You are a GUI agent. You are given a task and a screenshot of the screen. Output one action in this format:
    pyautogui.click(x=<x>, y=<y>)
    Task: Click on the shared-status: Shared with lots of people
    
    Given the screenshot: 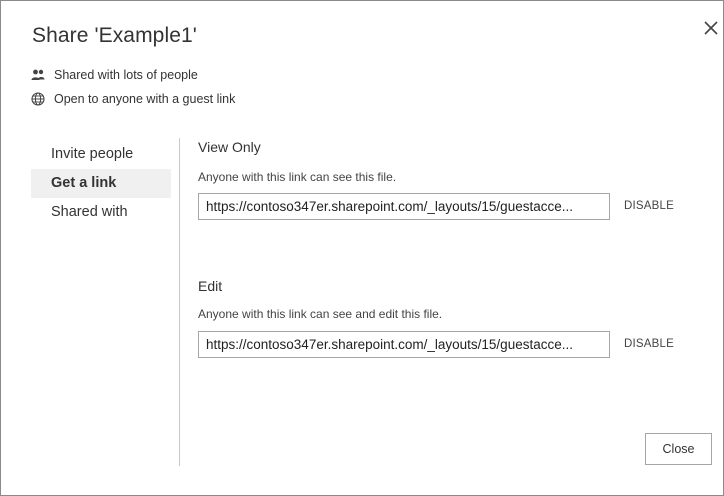 What is the action you would take?
    pyautogui.click(x=114, y=75)
    